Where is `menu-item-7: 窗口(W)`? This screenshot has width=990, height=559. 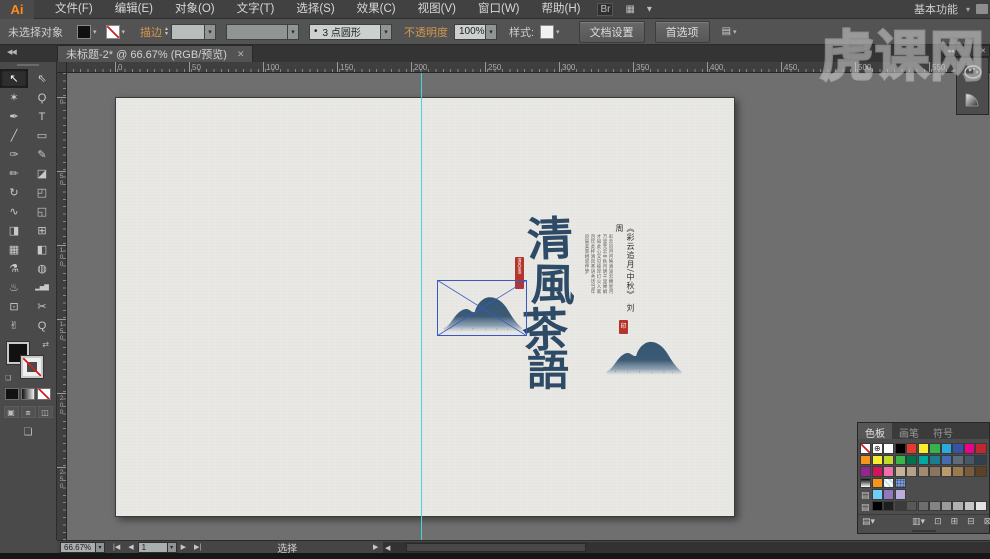 menu-item-7: 窗口(W) is located at coordinates (499, 9).